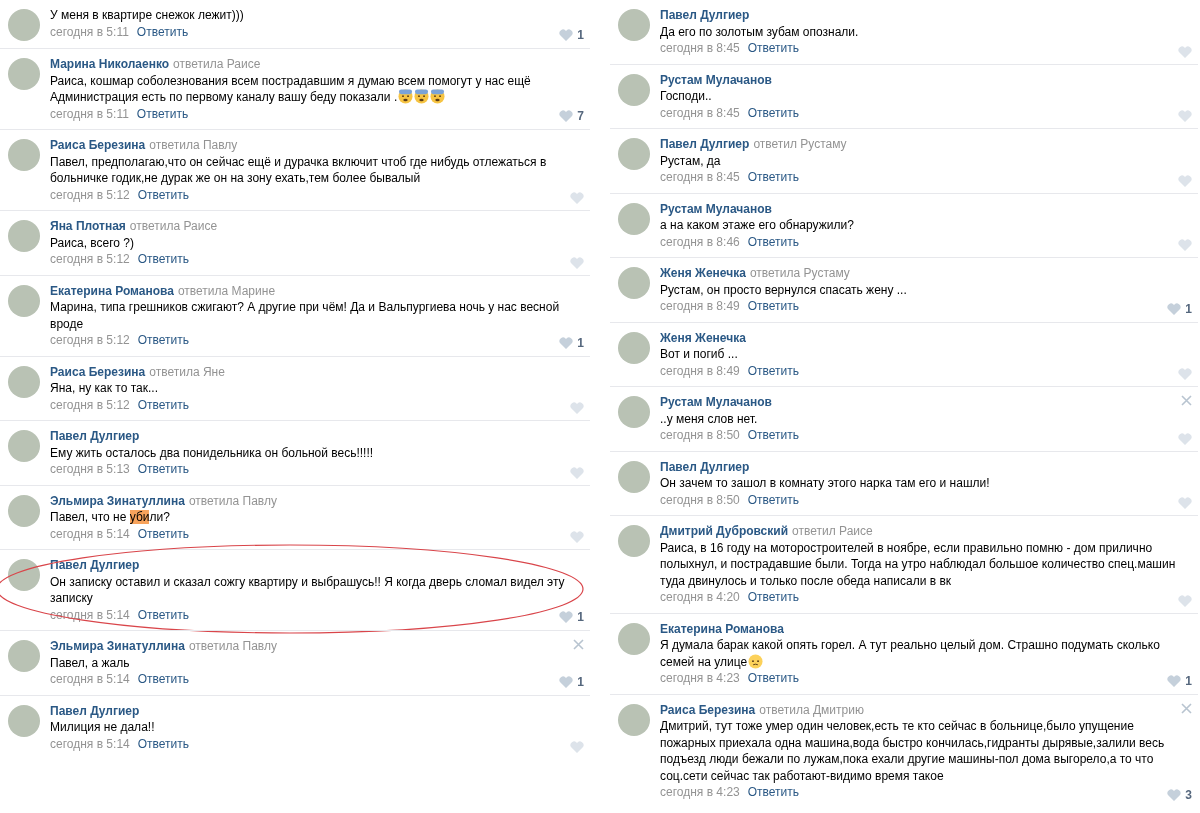 The width and height of the screenshot is (1200, 813). What do you see at coordinates (700, 499) in the screenshot?
I see `comment-time: сегодня в 8:50` at bounding box center [700, 499].